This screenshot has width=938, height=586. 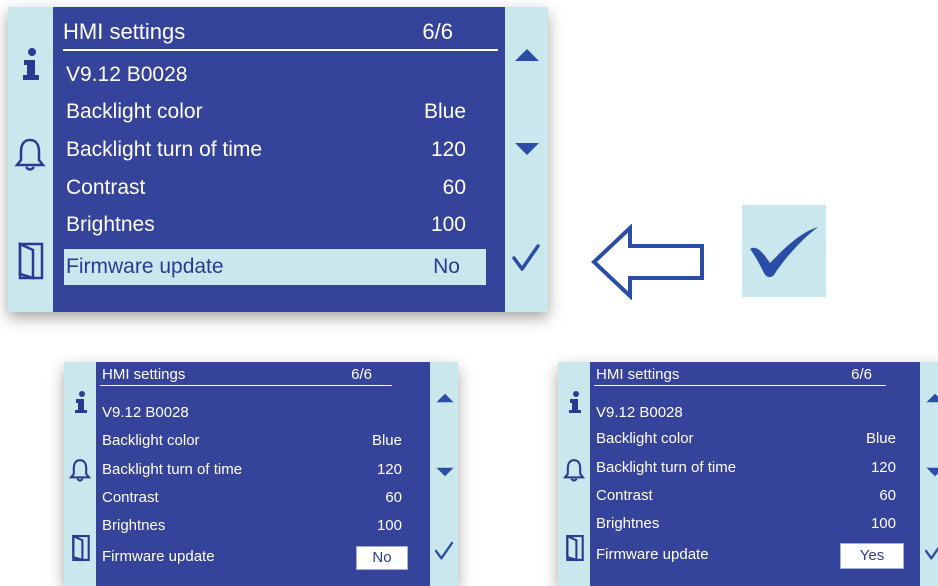 I want to click on setting-value: No, so click(x=446, y=266).